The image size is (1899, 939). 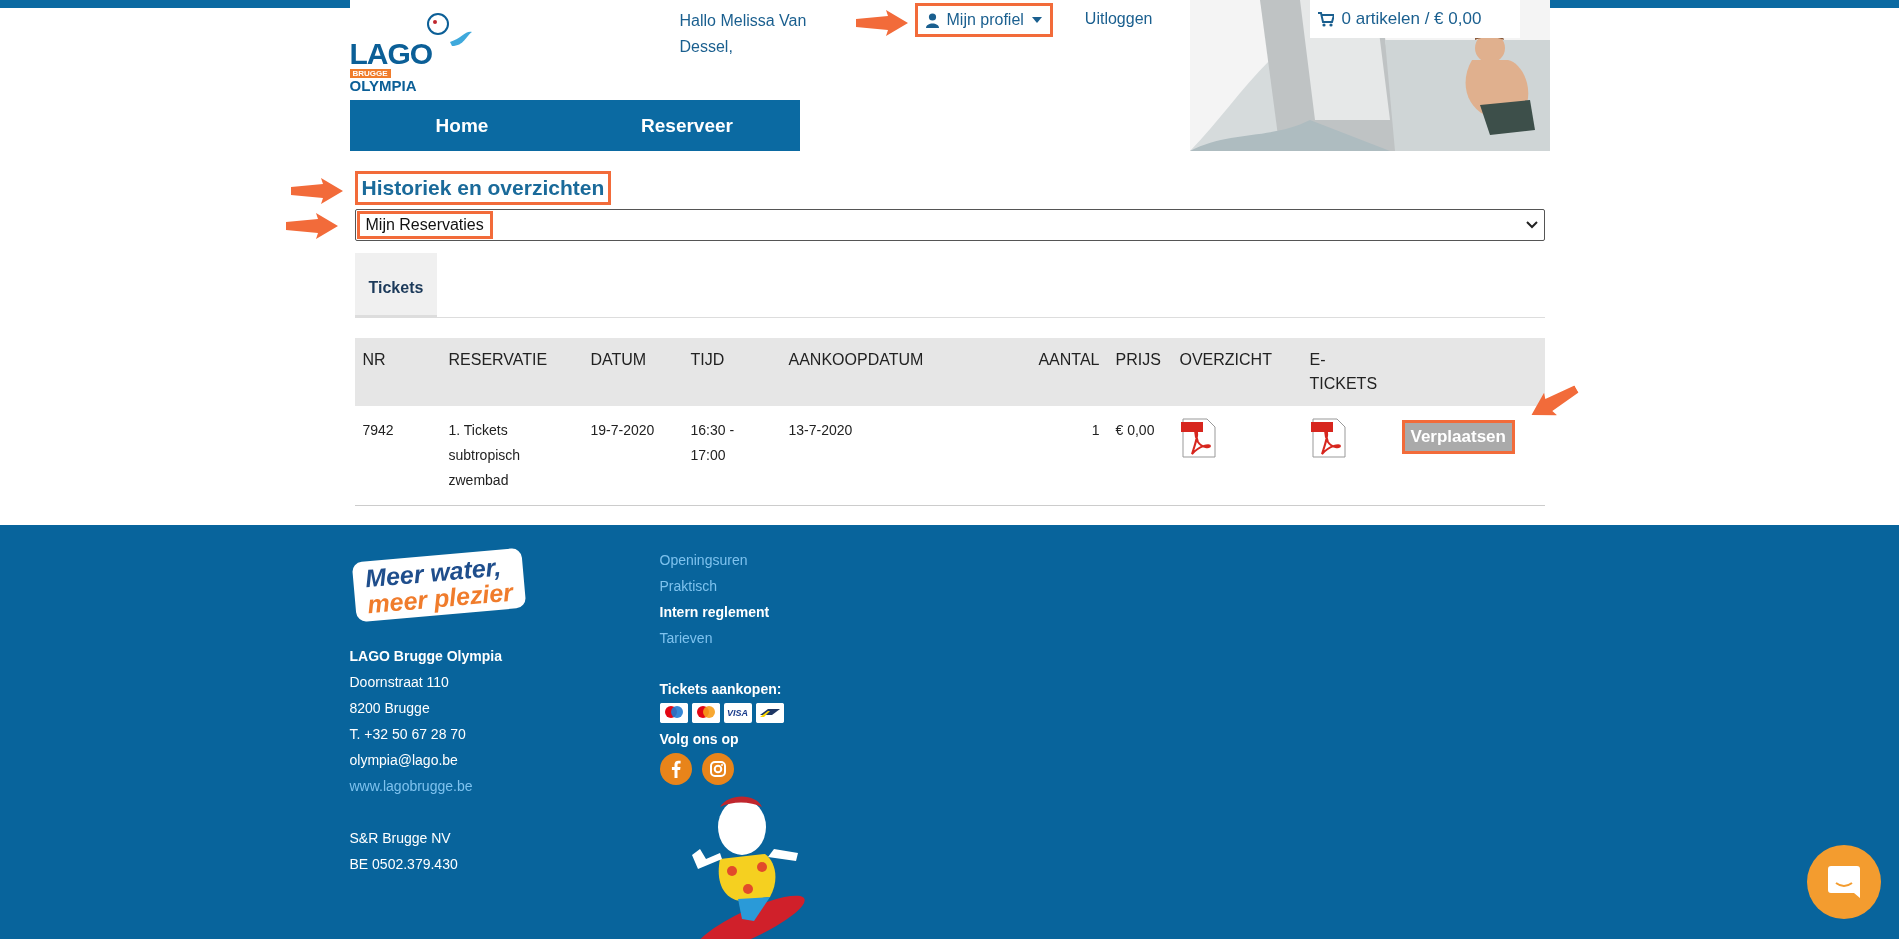 What do you see at coordinates (1325, 19) in the screenshot?
I see `cart-icon` at bounding box center [1325, 19].